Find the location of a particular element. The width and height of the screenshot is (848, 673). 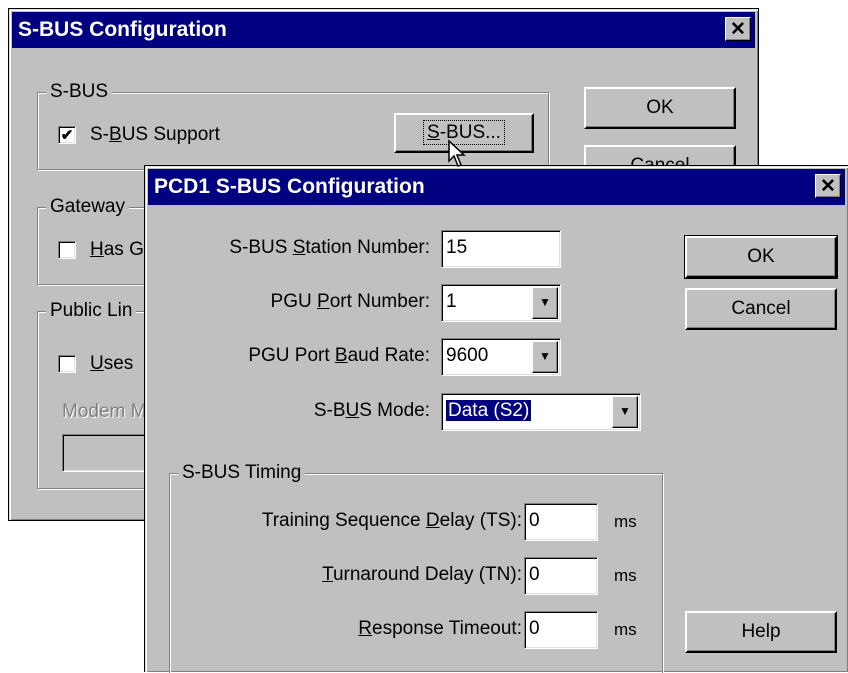

response-timeout-label: Response Timeout: is located at coordinates (440, 629).